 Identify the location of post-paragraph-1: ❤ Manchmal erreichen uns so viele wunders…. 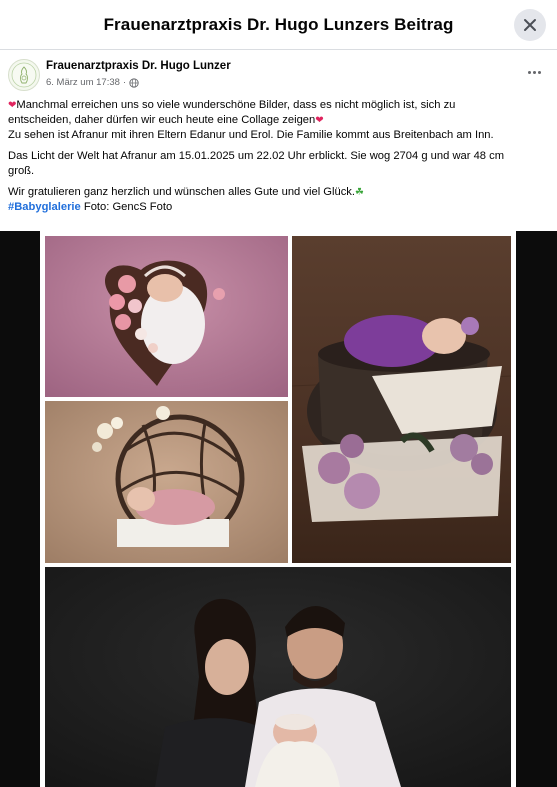
(276, 120).